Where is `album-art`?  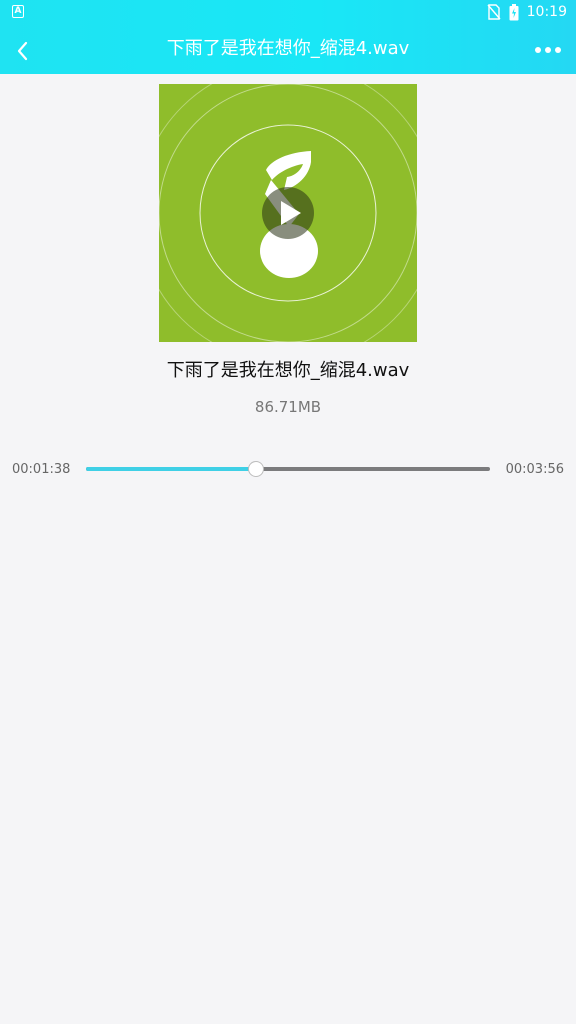
album-art is located at coordinates (288, 213).